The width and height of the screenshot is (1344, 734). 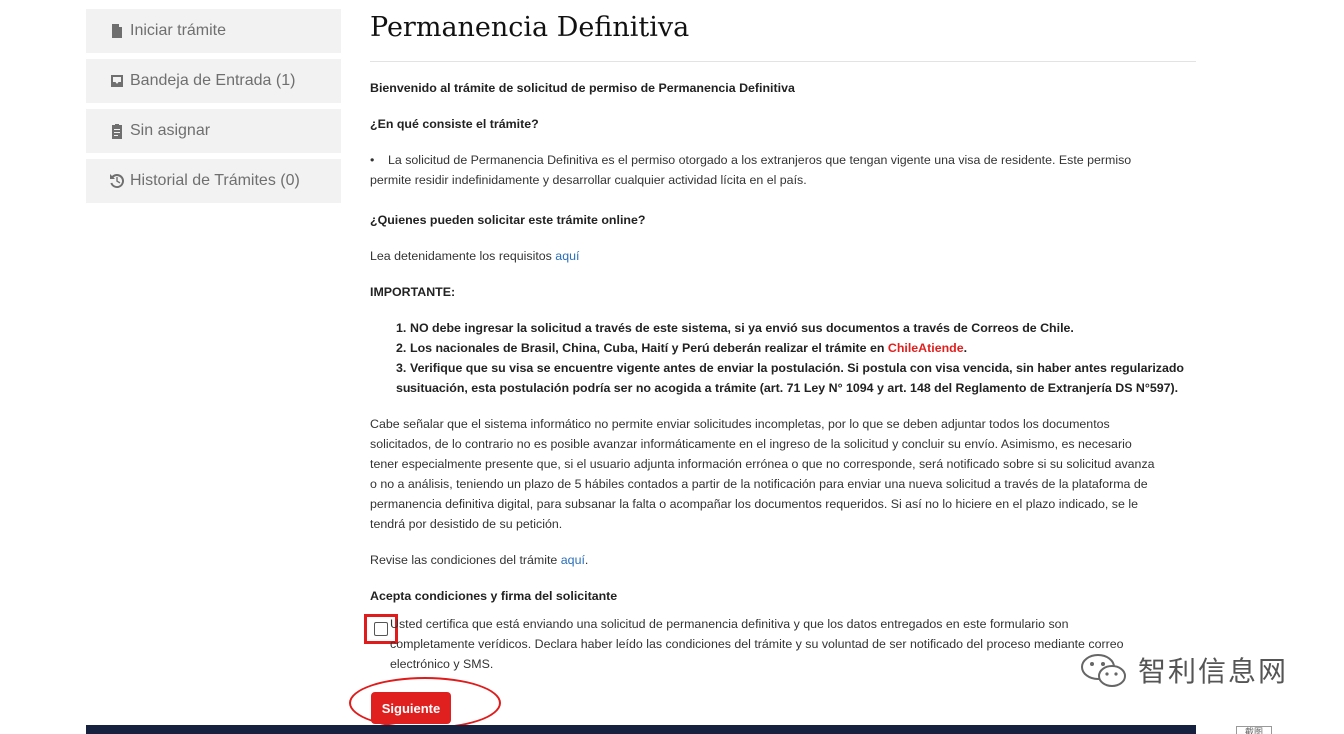 I want to click on certify-line: electrónico y SMS., so click(x=442, y=664).